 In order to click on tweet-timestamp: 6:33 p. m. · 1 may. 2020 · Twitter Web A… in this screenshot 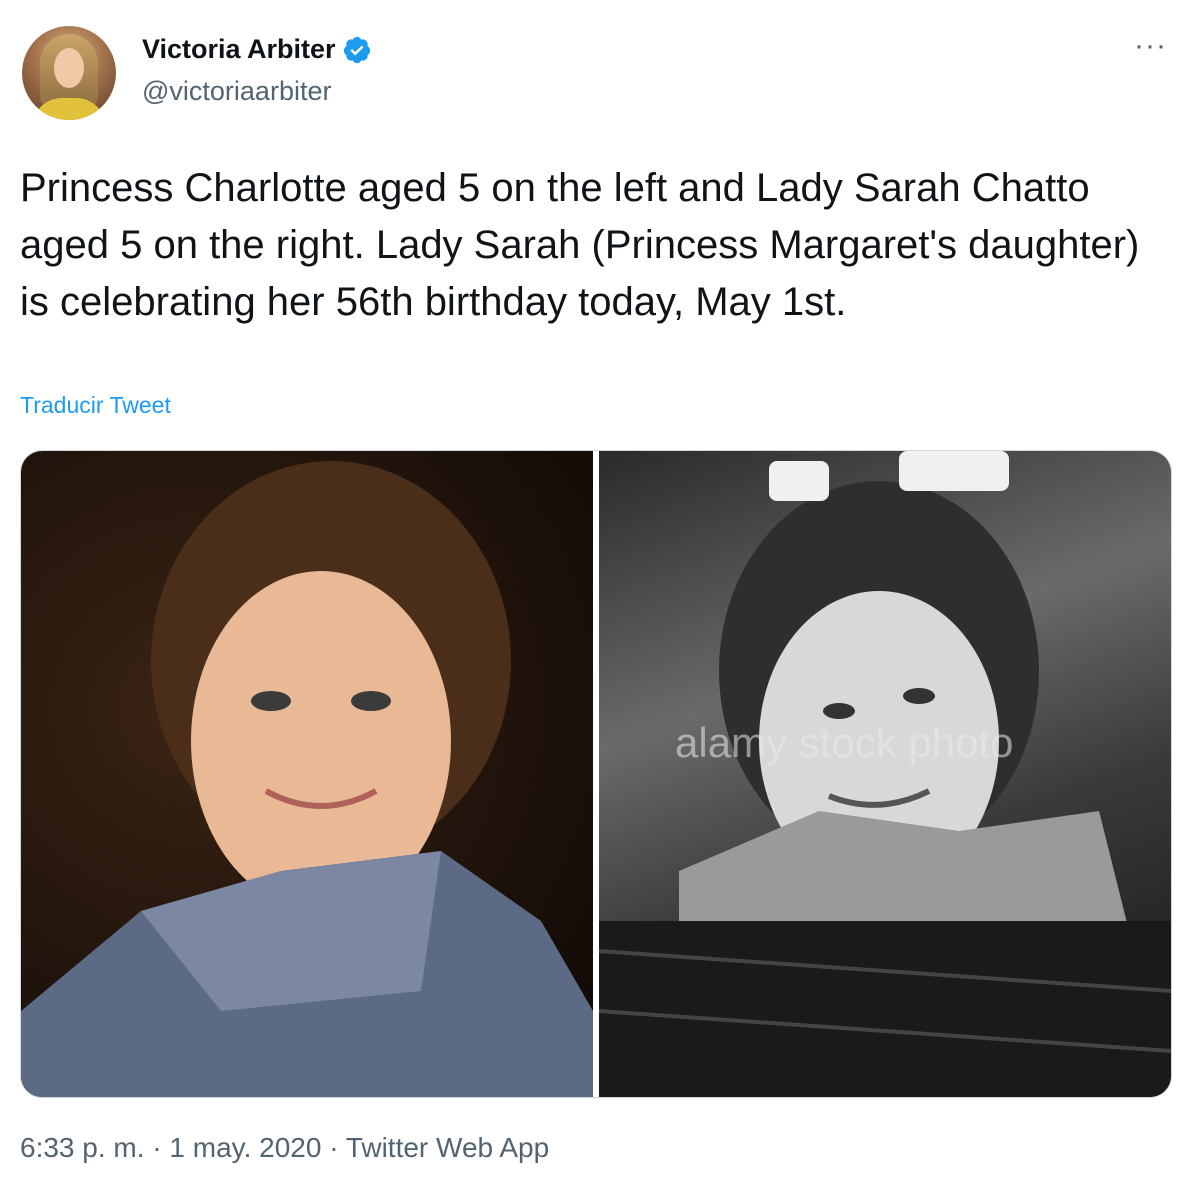, I will do `click(284, 1148)`.